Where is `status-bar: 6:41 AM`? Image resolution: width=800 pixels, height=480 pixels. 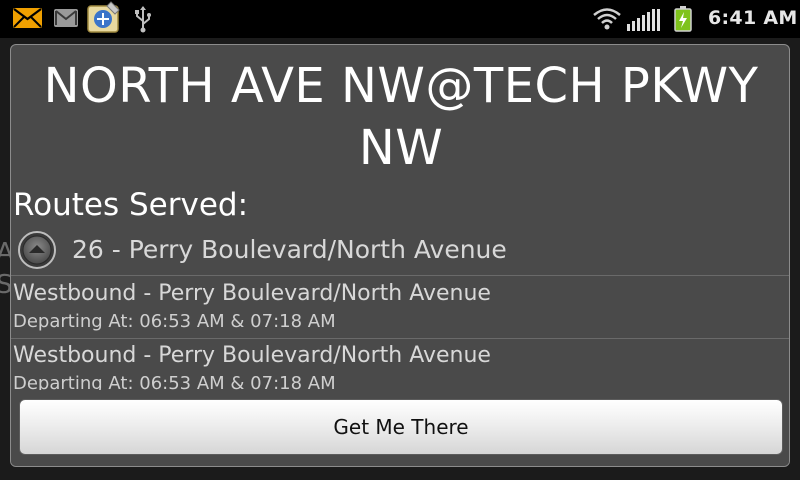
status-bar: 6:41 AM is located at coordinates (400, 19).